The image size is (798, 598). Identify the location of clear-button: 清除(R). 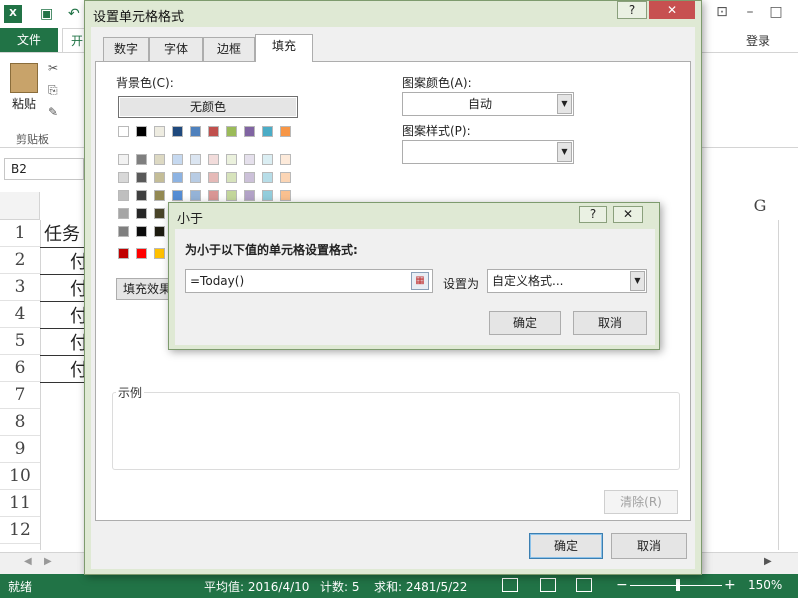
(641, 502).